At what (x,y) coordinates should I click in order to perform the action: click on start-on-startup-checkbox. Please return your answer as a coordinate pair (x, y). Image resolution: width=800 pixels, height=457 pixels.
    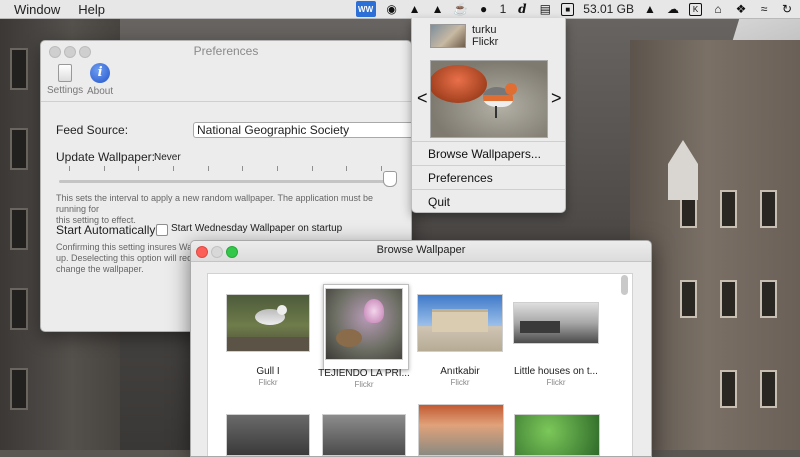
    Looking at the image, I should click on (162, 230).